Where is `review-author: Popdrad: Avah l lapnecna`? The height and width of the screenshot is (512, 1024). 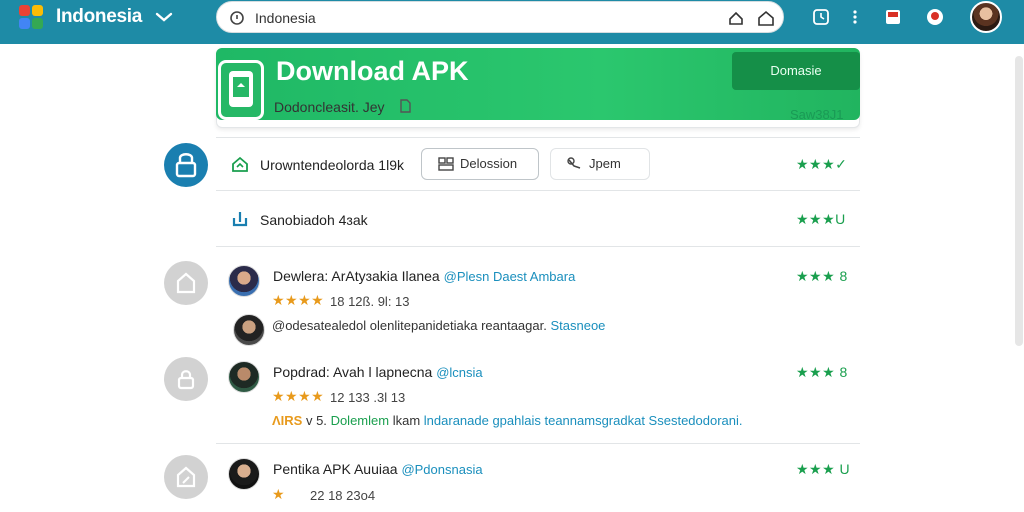 review-author: Popdrad: Avah l lapnecna is located at coordinates (352, 372).